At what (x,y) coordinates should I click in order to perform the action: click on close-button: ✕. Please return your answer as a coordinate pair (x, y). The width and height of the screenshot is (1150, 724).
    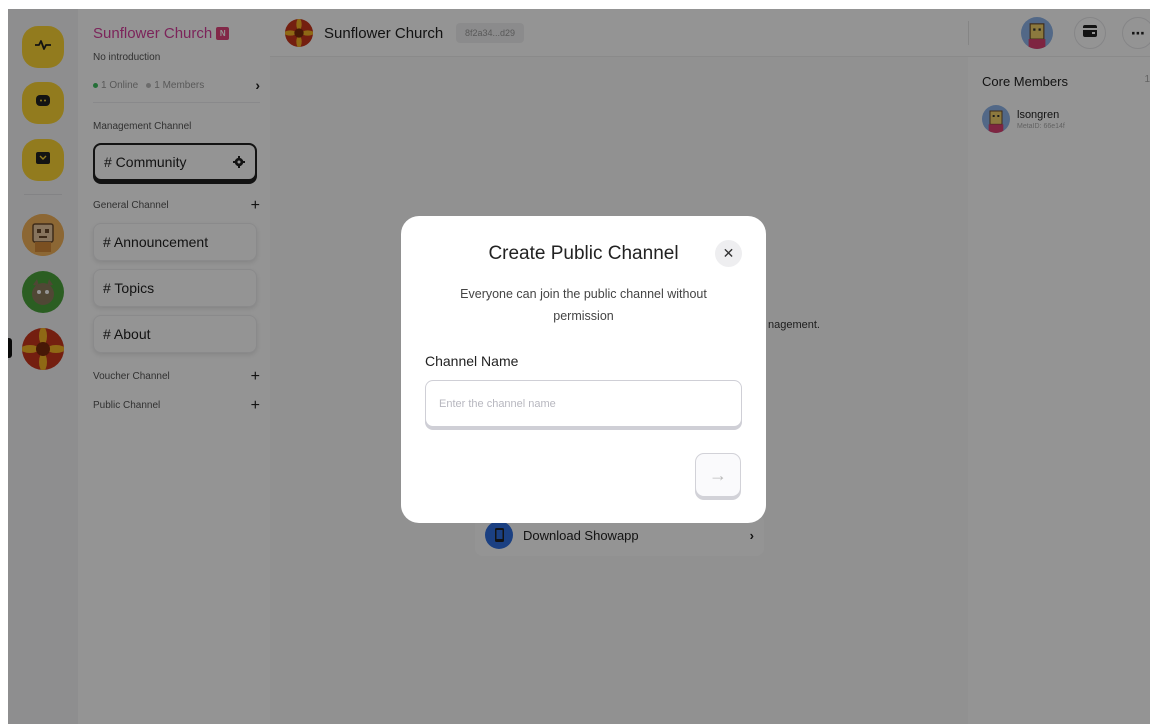
    Looking at the image, I should click on (728, 253).